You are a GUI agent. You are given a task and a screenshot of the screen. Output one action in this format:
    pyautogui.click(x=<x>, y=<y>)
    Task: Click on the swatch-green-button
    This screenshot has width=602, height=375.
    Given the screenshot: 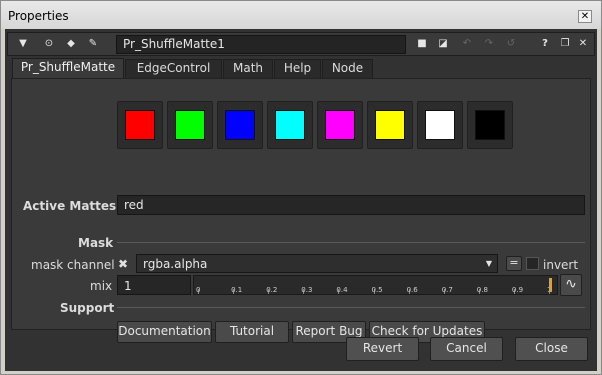 What is the action you would take?
    pyautogui.click(x=190, y=125)
    